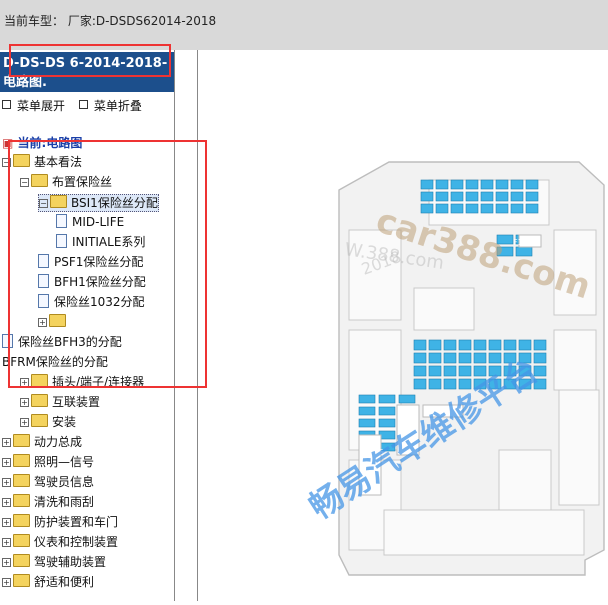 The image size is (608, 605). I want to click on tree-item: + 动力总成, so click(42, 442).